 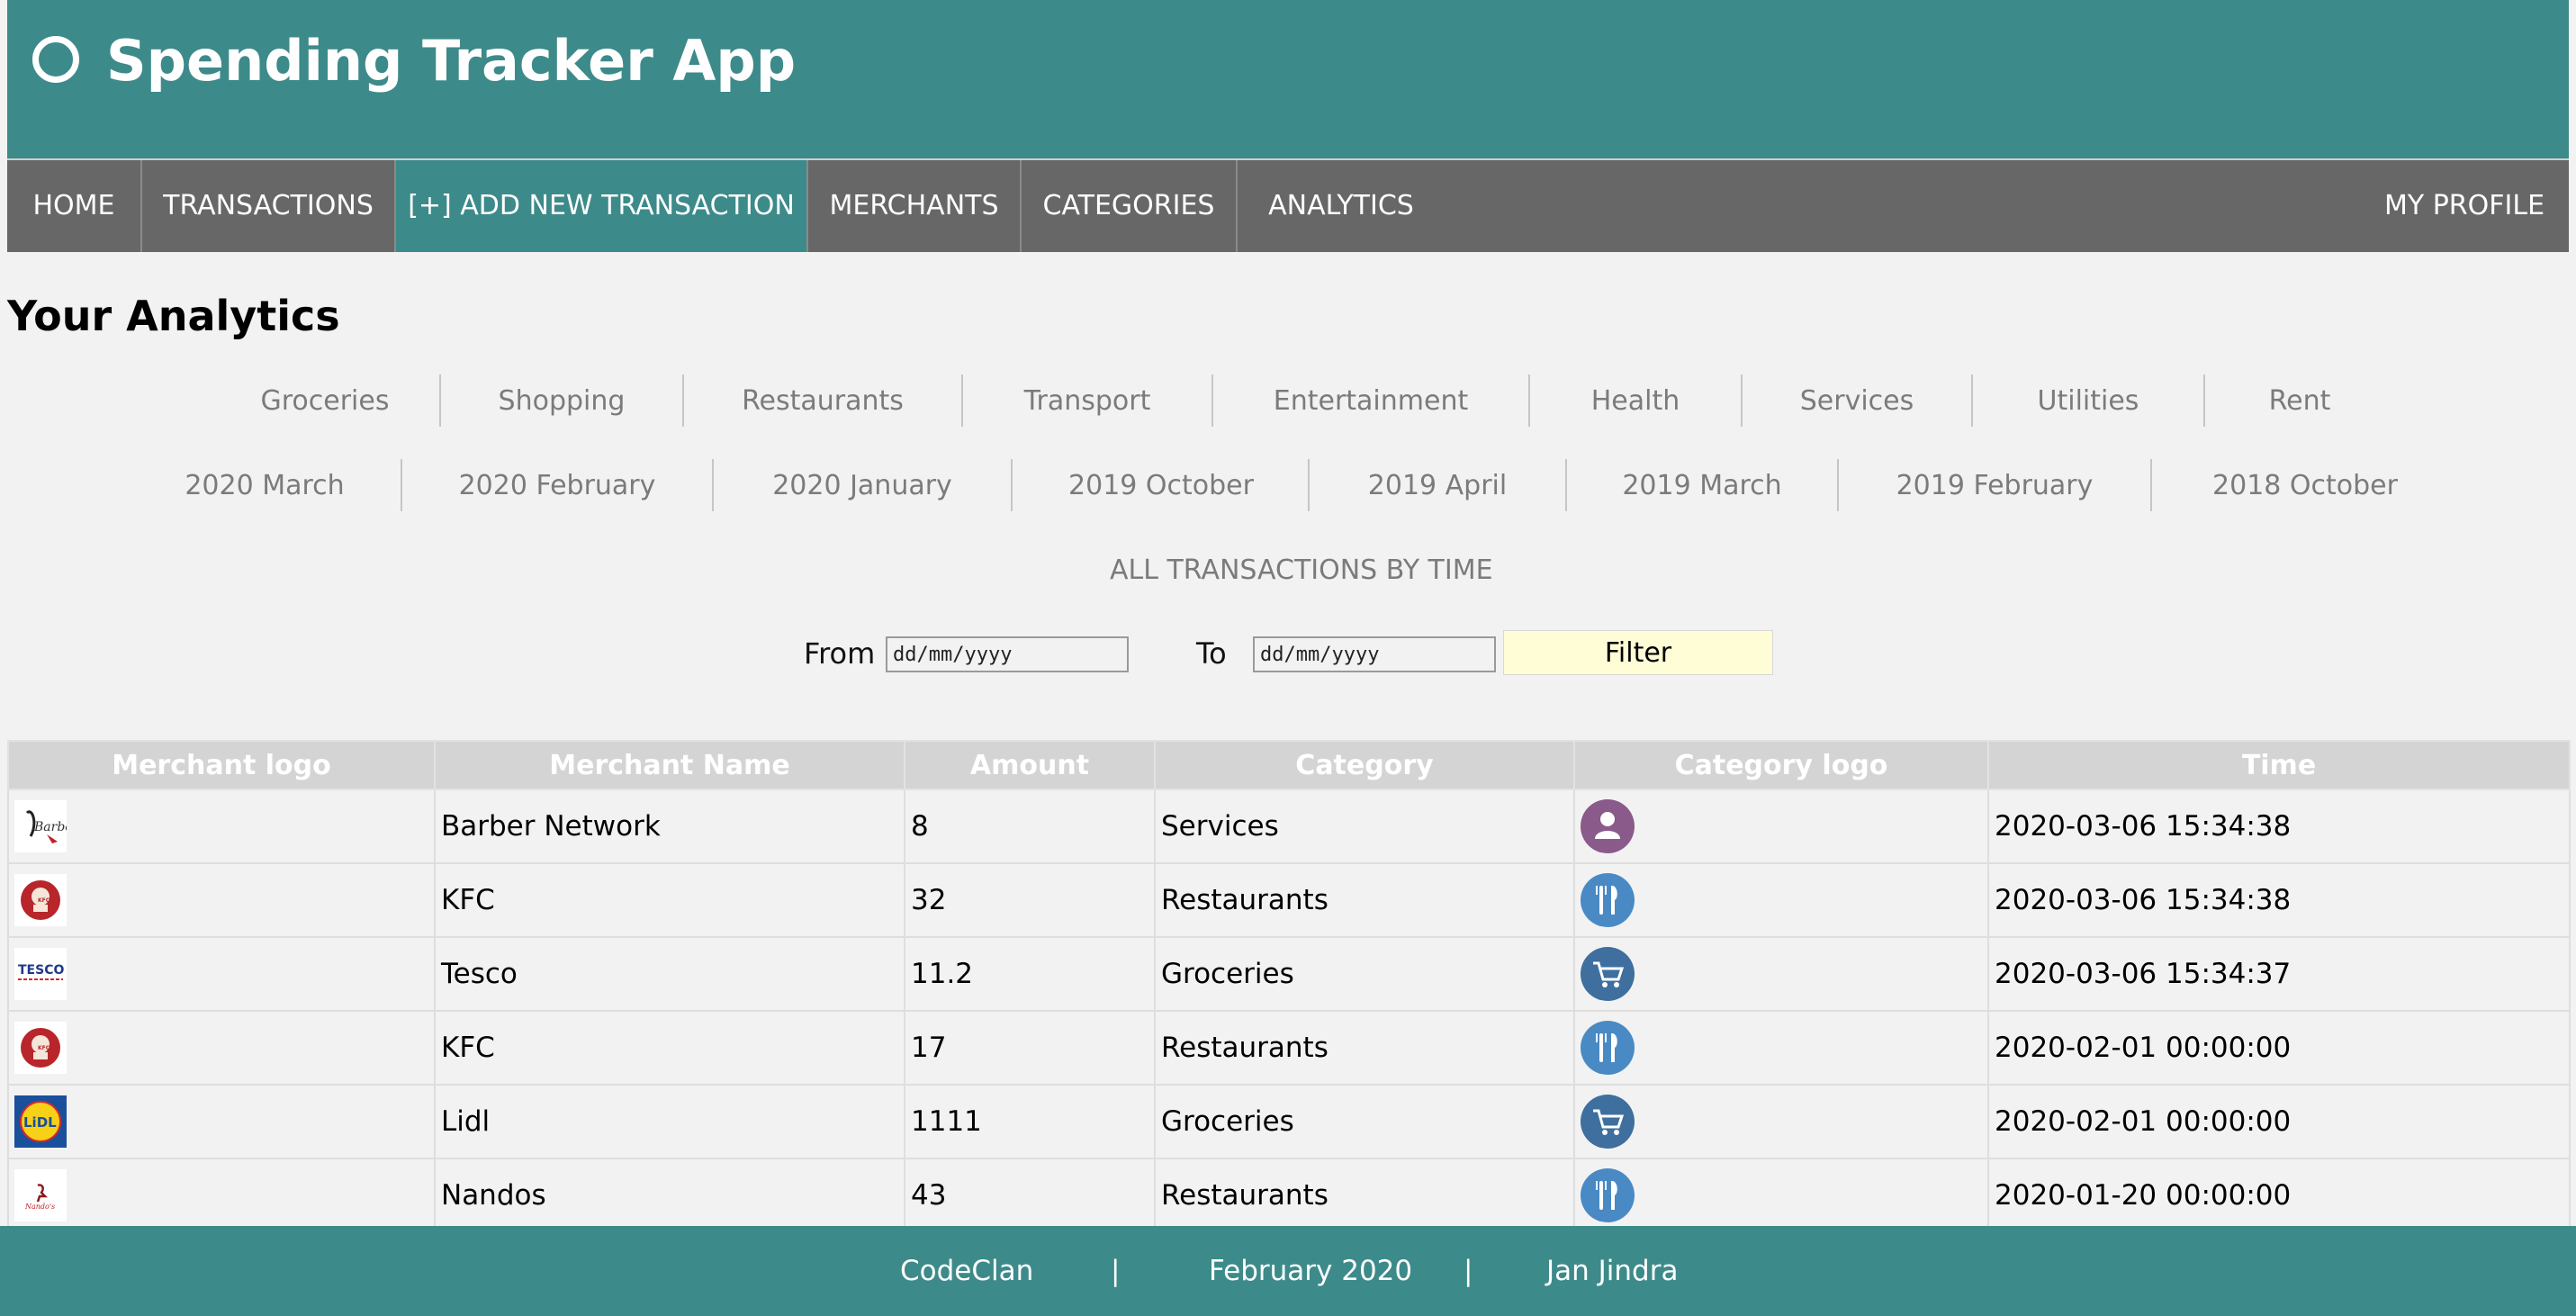 I want to click on nav-categories: CATEGORIES, so click(x=1130, y=206).